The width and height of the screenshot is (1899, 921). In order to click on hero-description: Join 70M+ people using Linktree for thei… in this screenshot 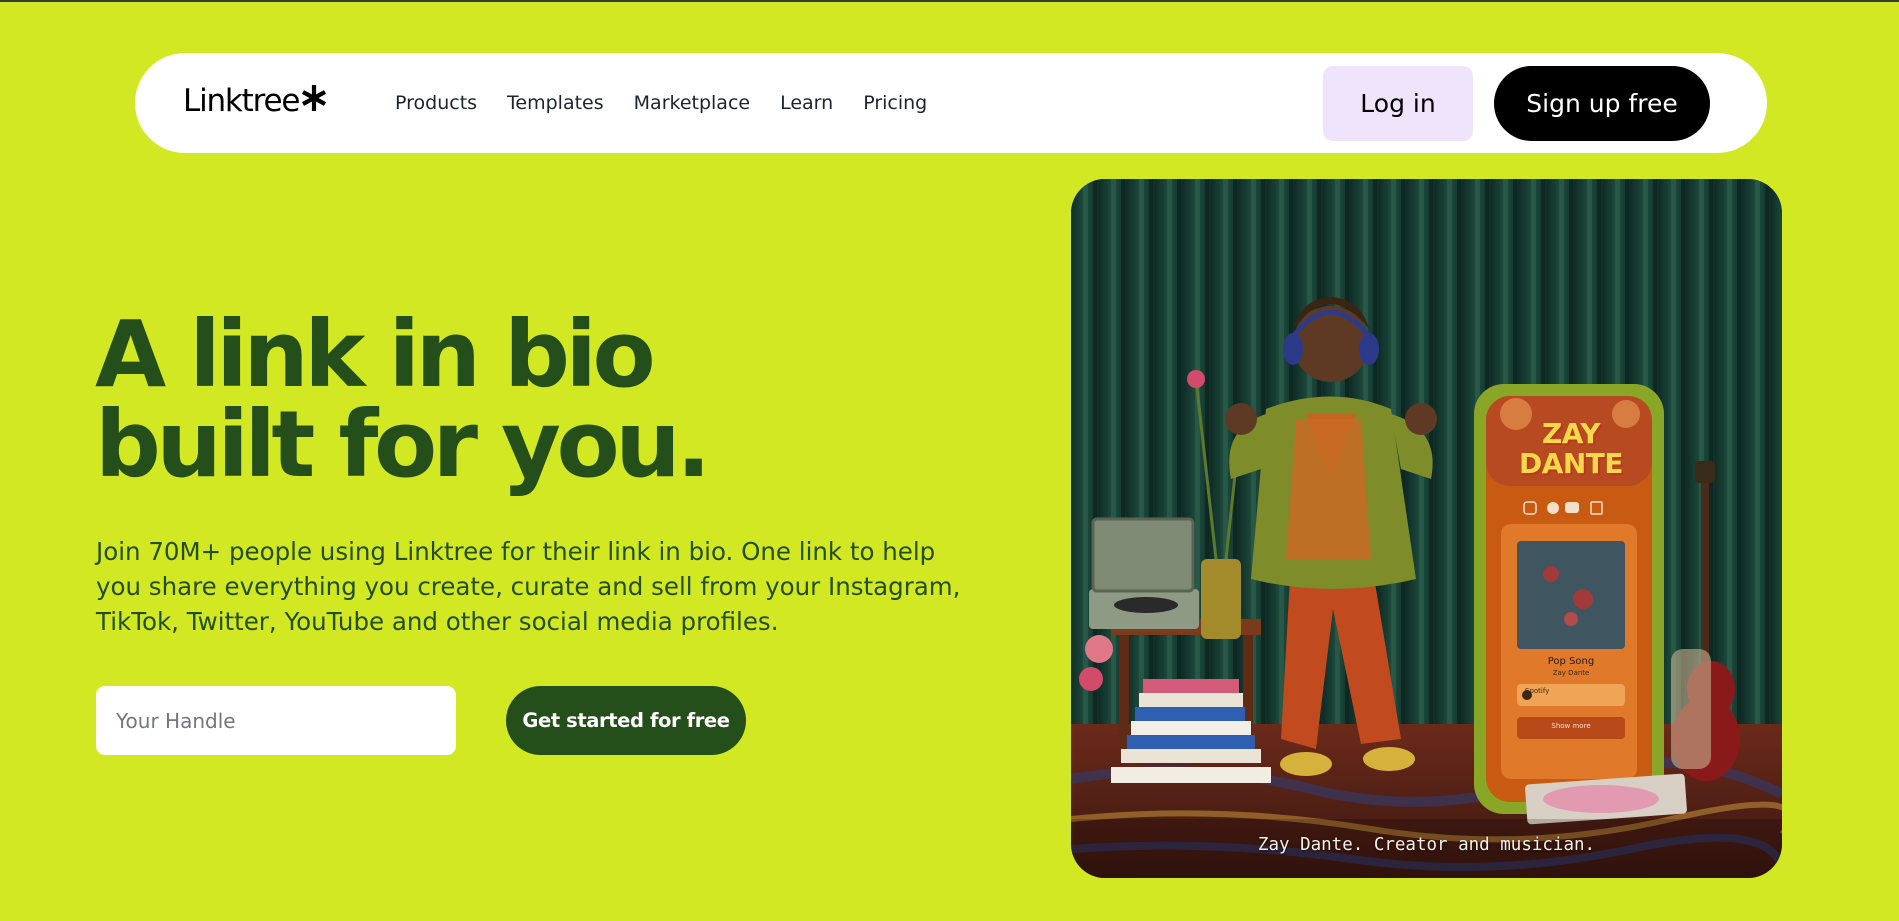, I will do `click(528, 586)`.